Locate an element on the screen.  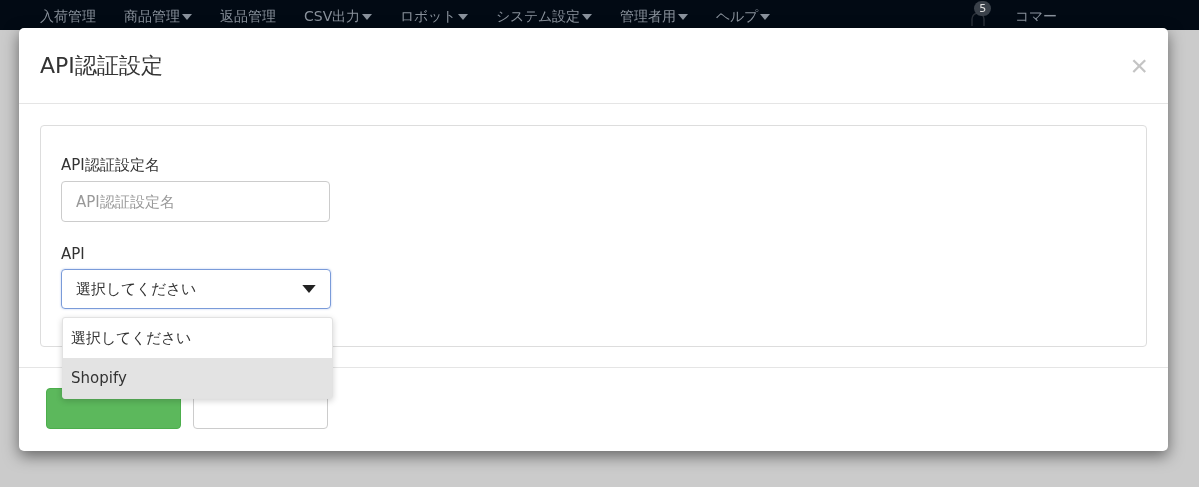
dropdown-option: 選択してください is located at coordinates (197, 338).